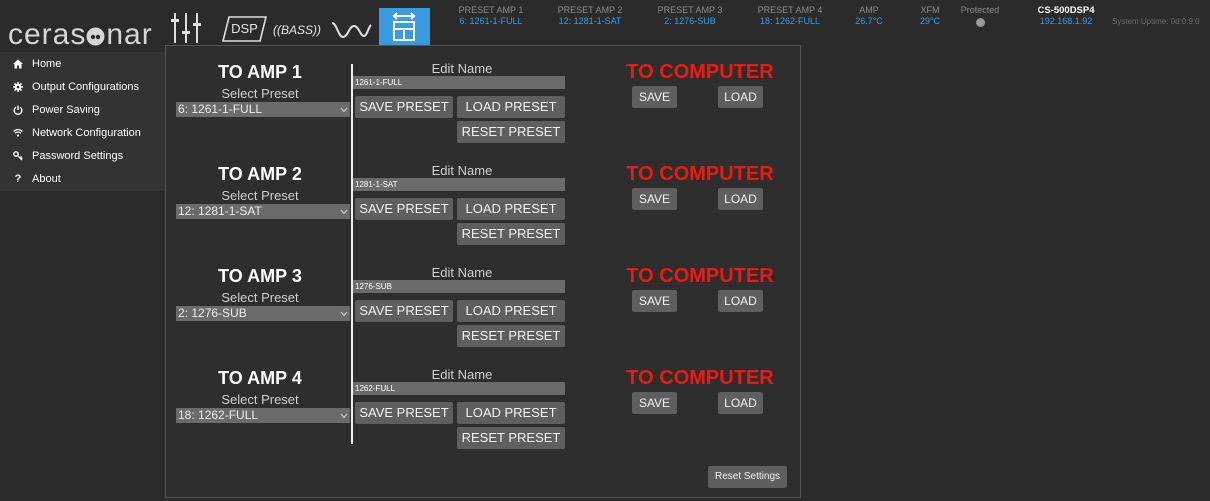  Describe the element at coordinates (82, 63) in the screenshot. I see `sidebar-item-home: Home` at that location.